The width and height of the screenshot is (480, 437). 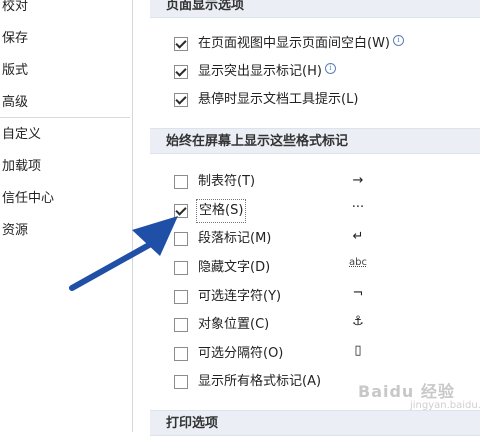 I want to click on checkbox-optional-breaks, so click(x=181, y=354).